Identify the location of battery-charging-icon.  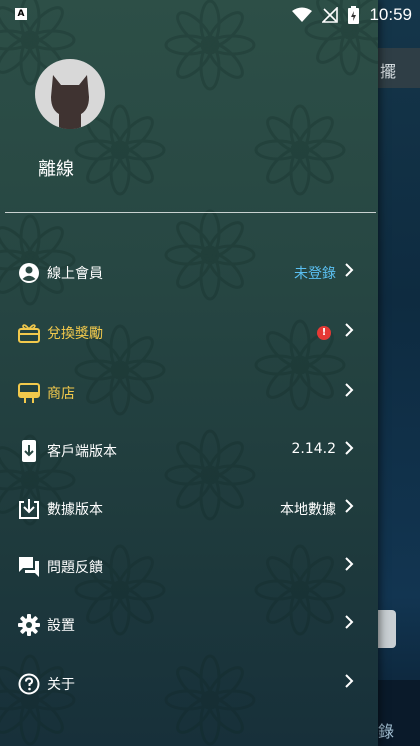
(354, 15).